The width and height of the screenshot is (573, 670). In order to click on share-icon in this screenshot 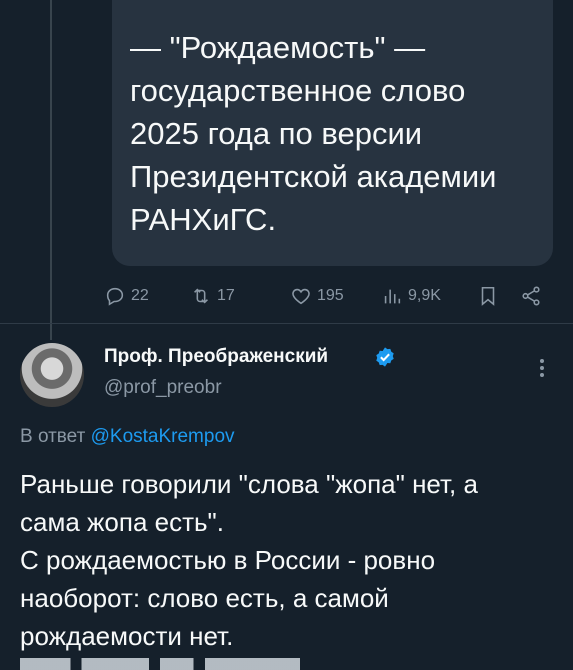, I will do `click(531, 296)`.